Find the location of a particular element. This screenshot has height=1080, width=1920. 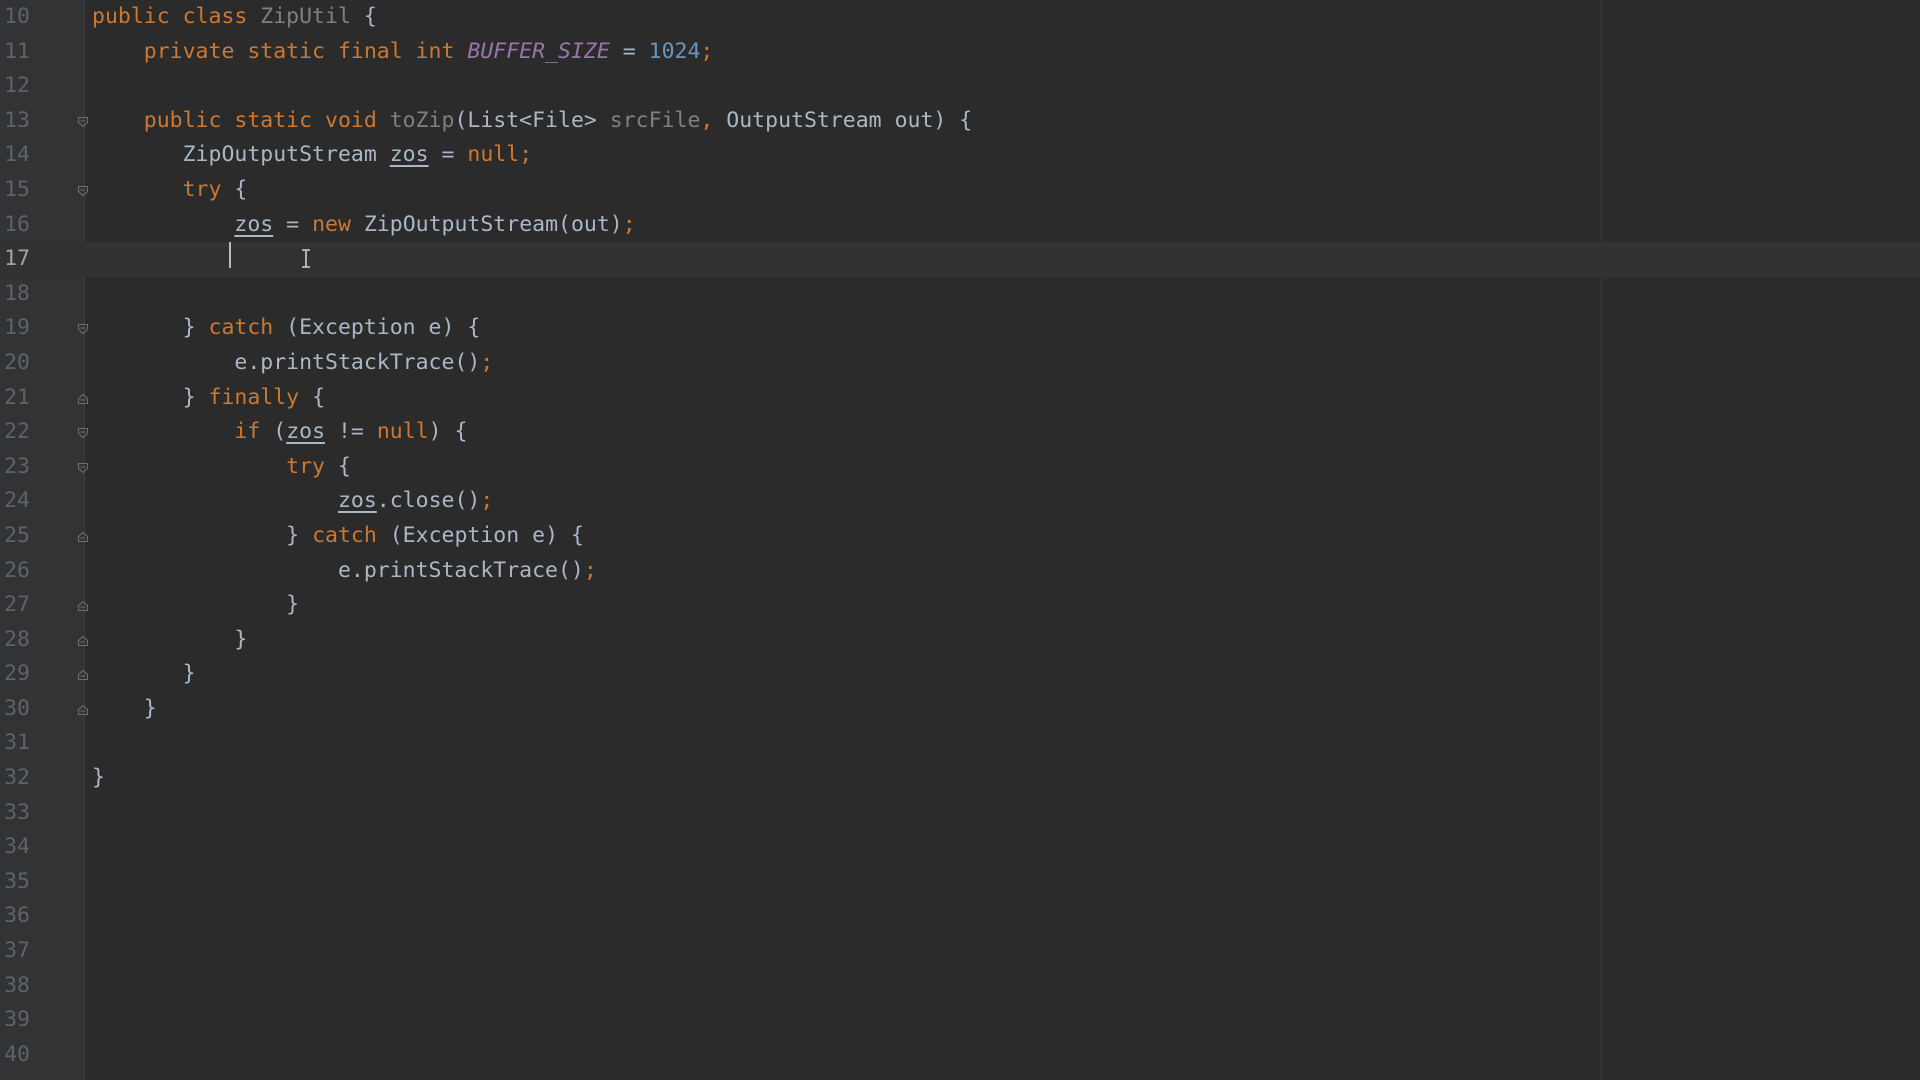

code-line: 28 } is located at coordinates (960, 640).